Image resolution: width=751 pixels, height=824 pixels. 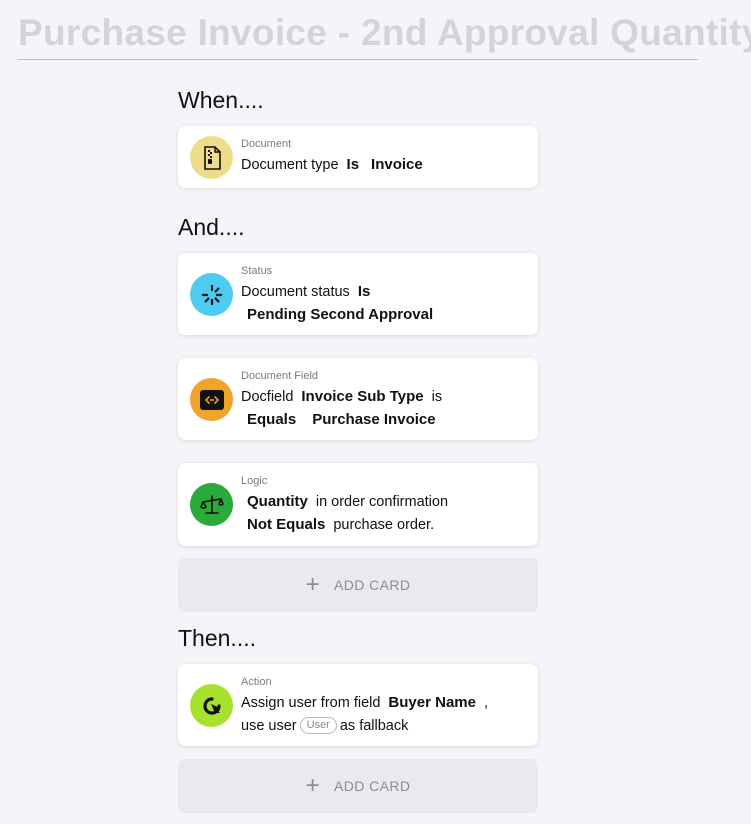 I want to click on card-type-label: Document, so click(x=266, y=144).